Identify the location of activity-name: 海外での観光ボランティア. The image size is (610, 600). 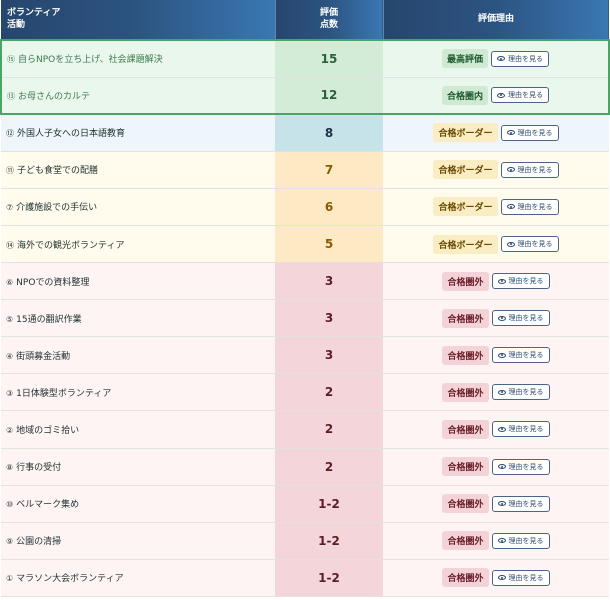
(71, 245).